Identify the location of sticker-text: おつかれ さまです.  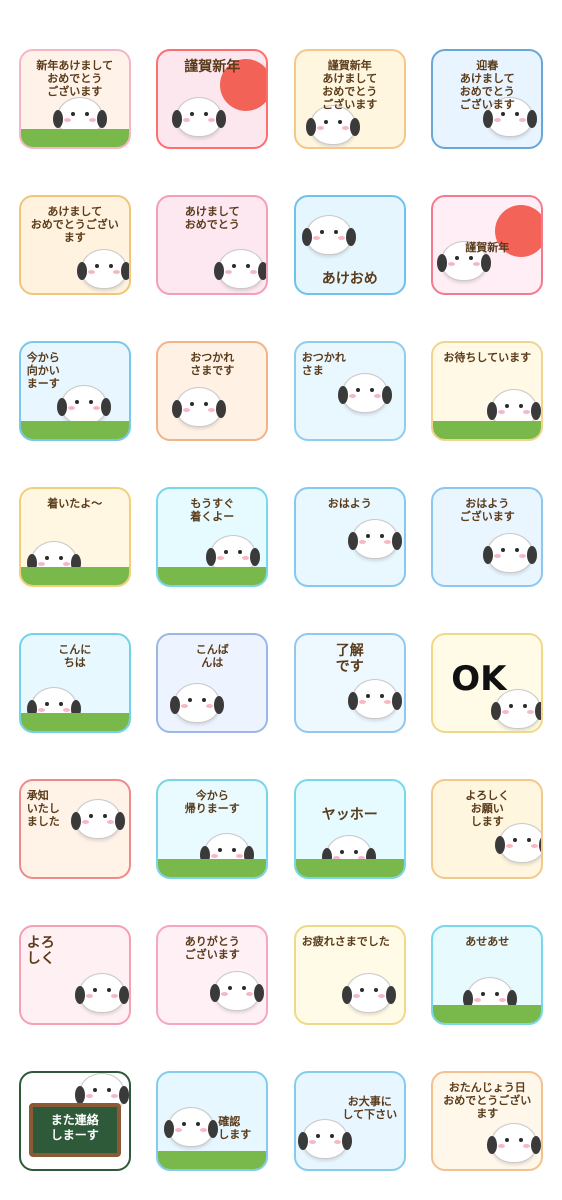
(212, 364).